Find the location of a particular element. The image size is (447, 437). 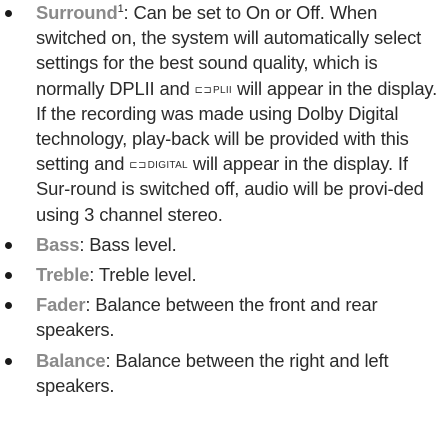

term-treble: Treble is located at coordinates (63, 275).